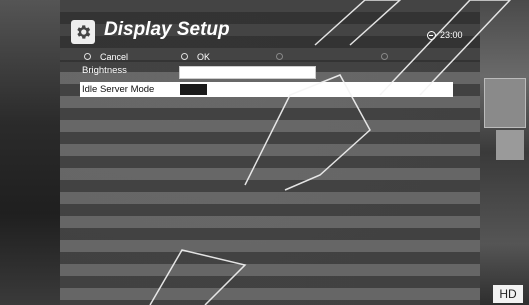  Describe the element at coordinates (505, 103) in the screenshot. I see `background-sign` at that location.